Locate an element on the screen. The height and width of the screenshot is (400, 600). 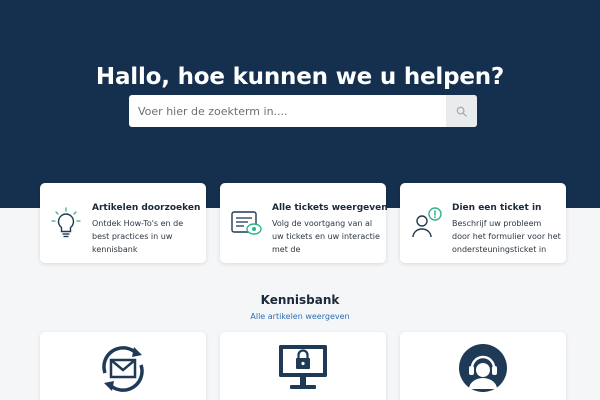
ticket-view-icon is located at coordinates (246, 223).